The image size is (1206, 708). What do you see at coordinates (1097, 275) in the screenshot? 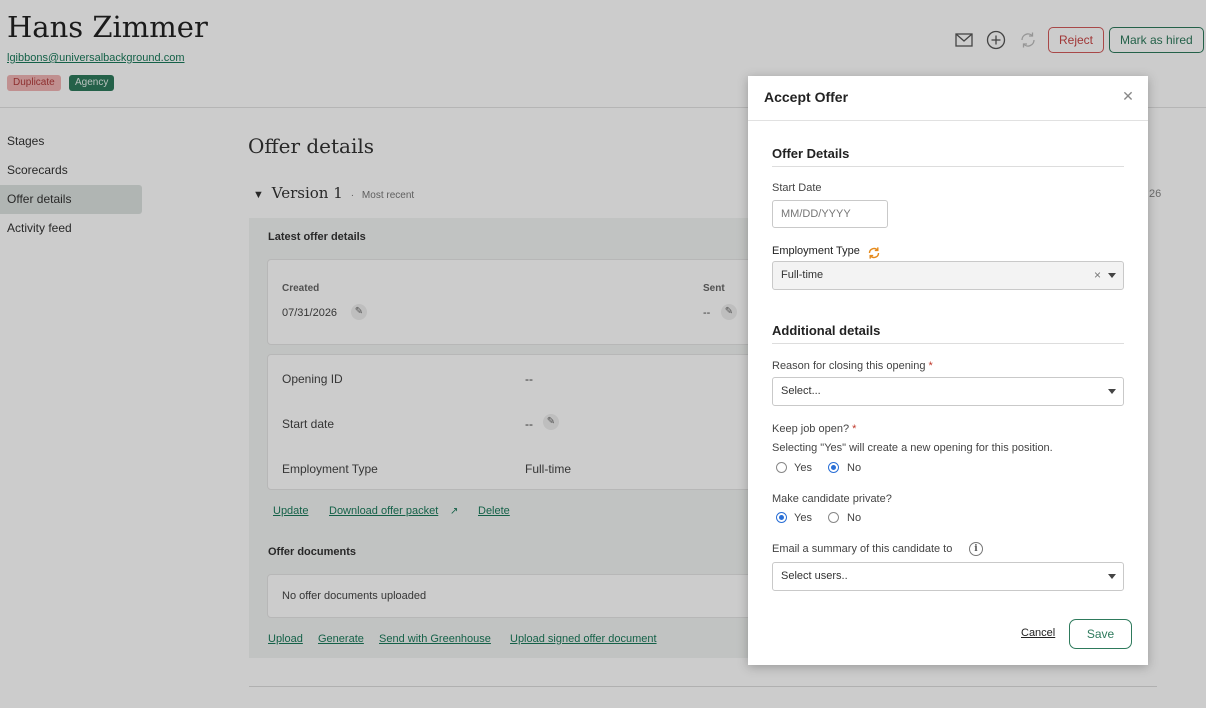
I see `clear-icon: ×` at bounding box center [1097, 275].